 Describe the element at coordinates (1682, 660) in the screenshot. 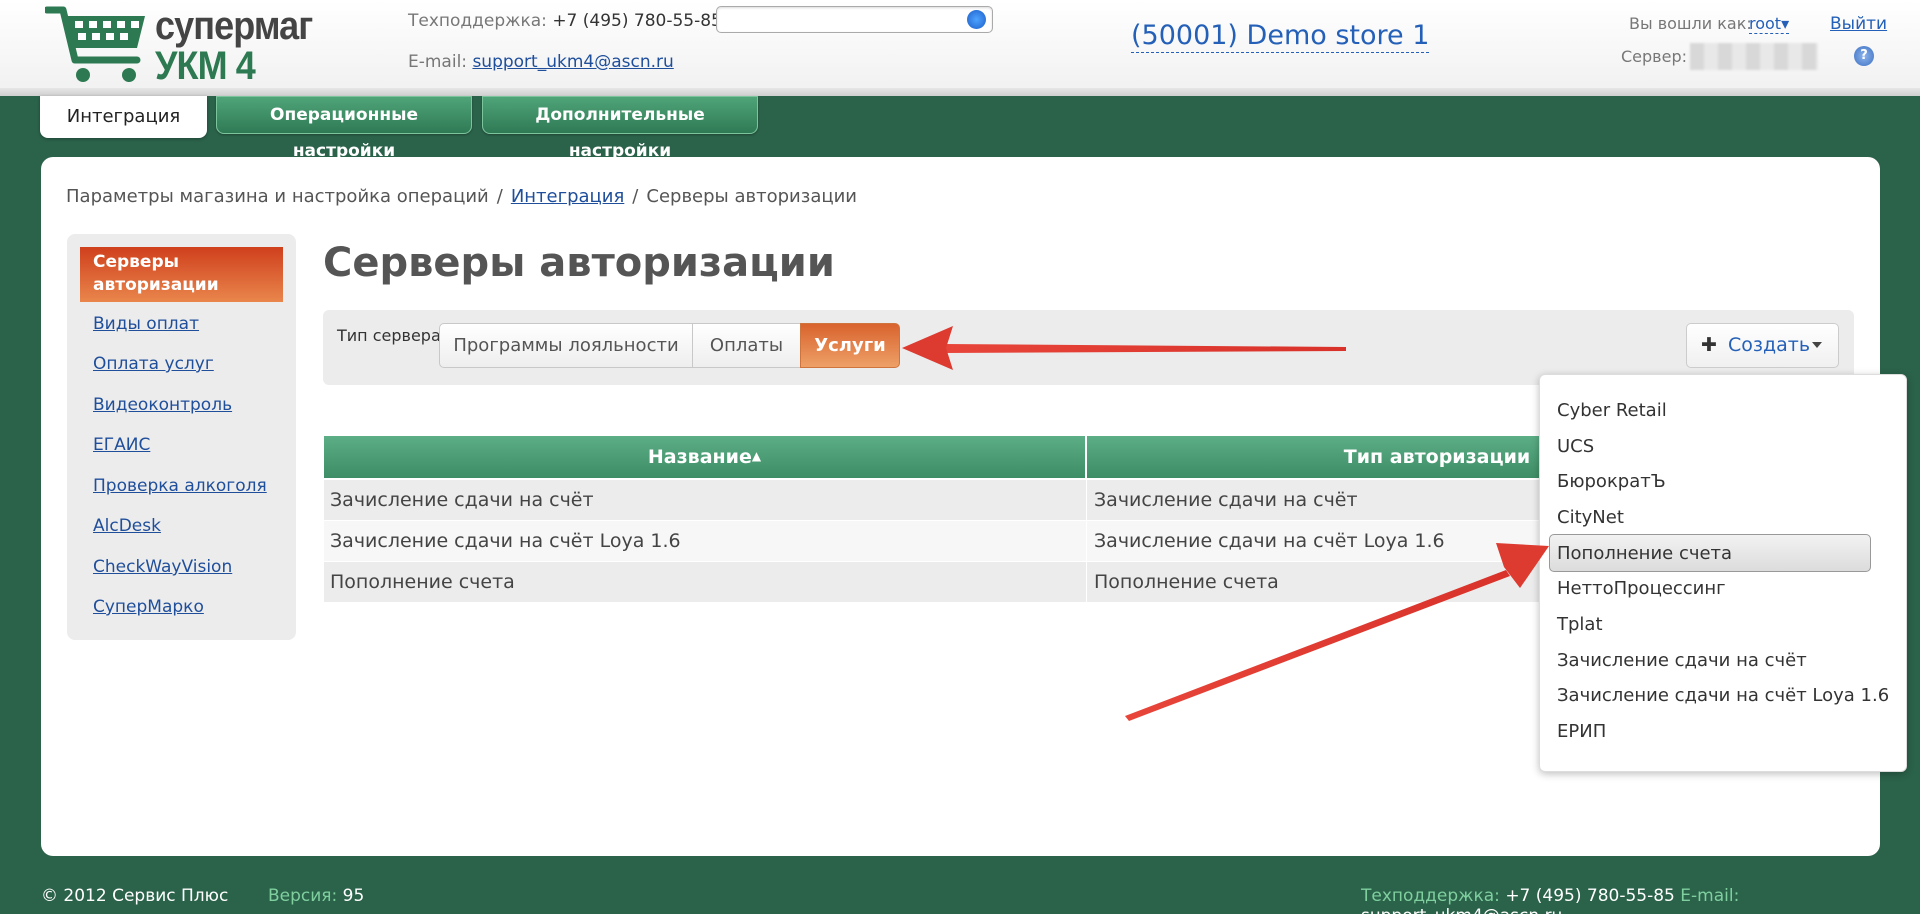

I see `menu-item-change-to-account: Зачисление сдачи на счёт` at that location.